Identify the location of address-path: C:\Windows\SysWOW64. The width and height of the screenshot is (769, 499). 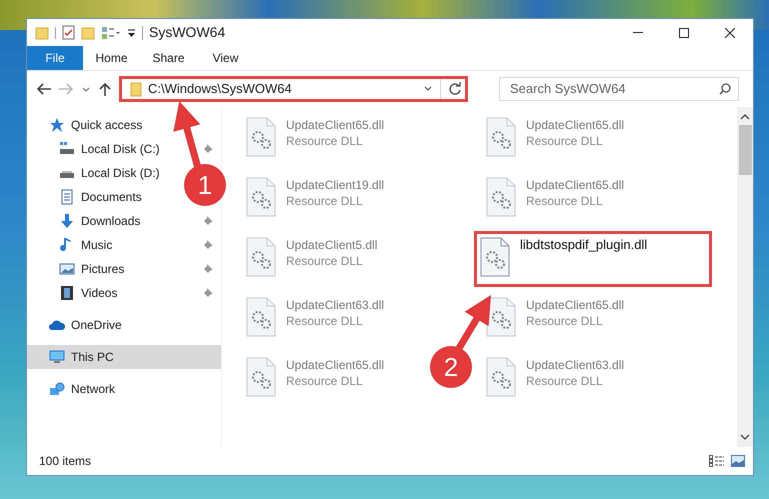
(220, 89).